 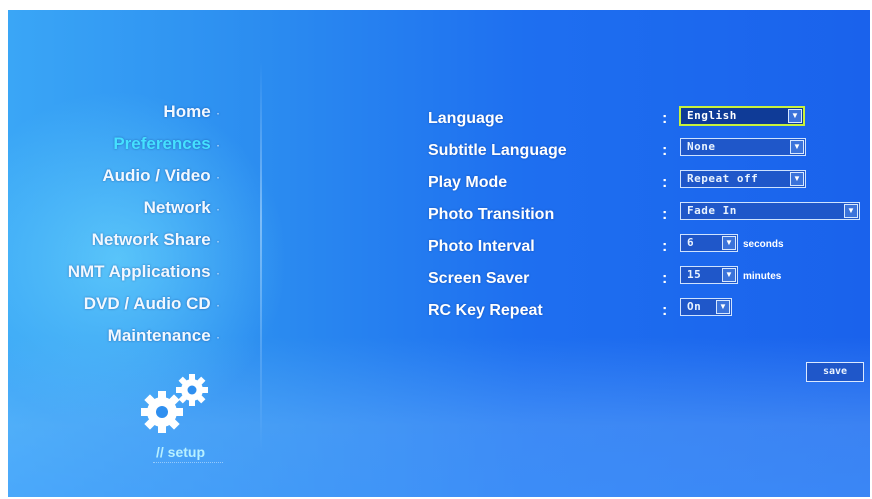 I want to click on setting-label: Screen Saver, so click(x=479, y=278).